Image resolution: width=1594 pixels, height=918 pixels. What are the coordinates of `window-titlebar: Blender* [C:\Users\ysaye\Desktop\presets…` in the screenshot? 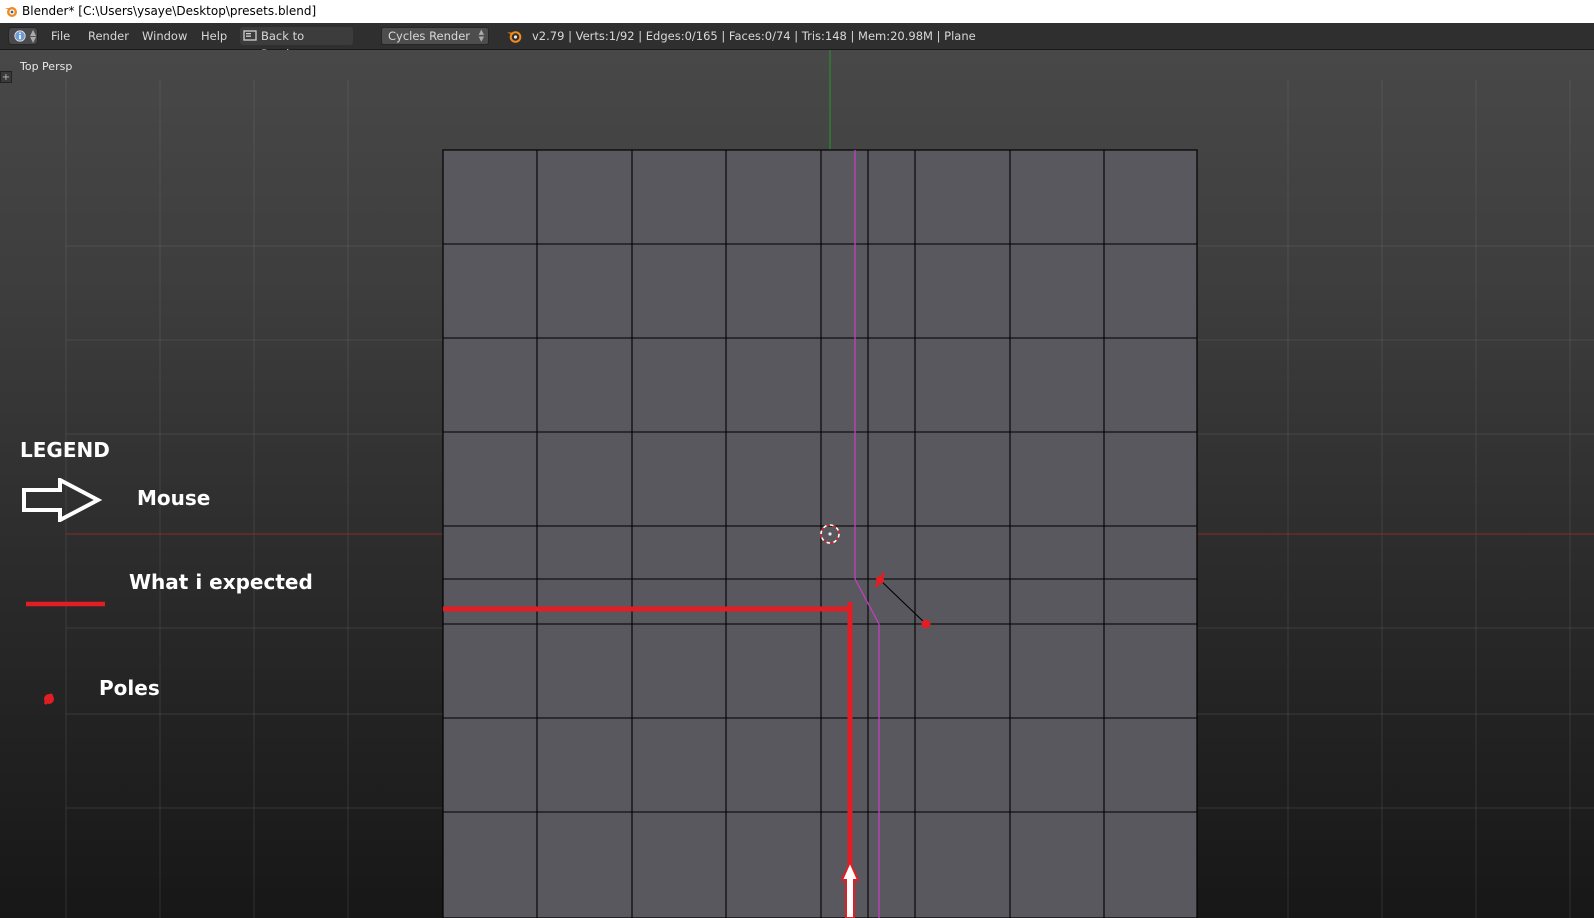 It's located at (797, 11).